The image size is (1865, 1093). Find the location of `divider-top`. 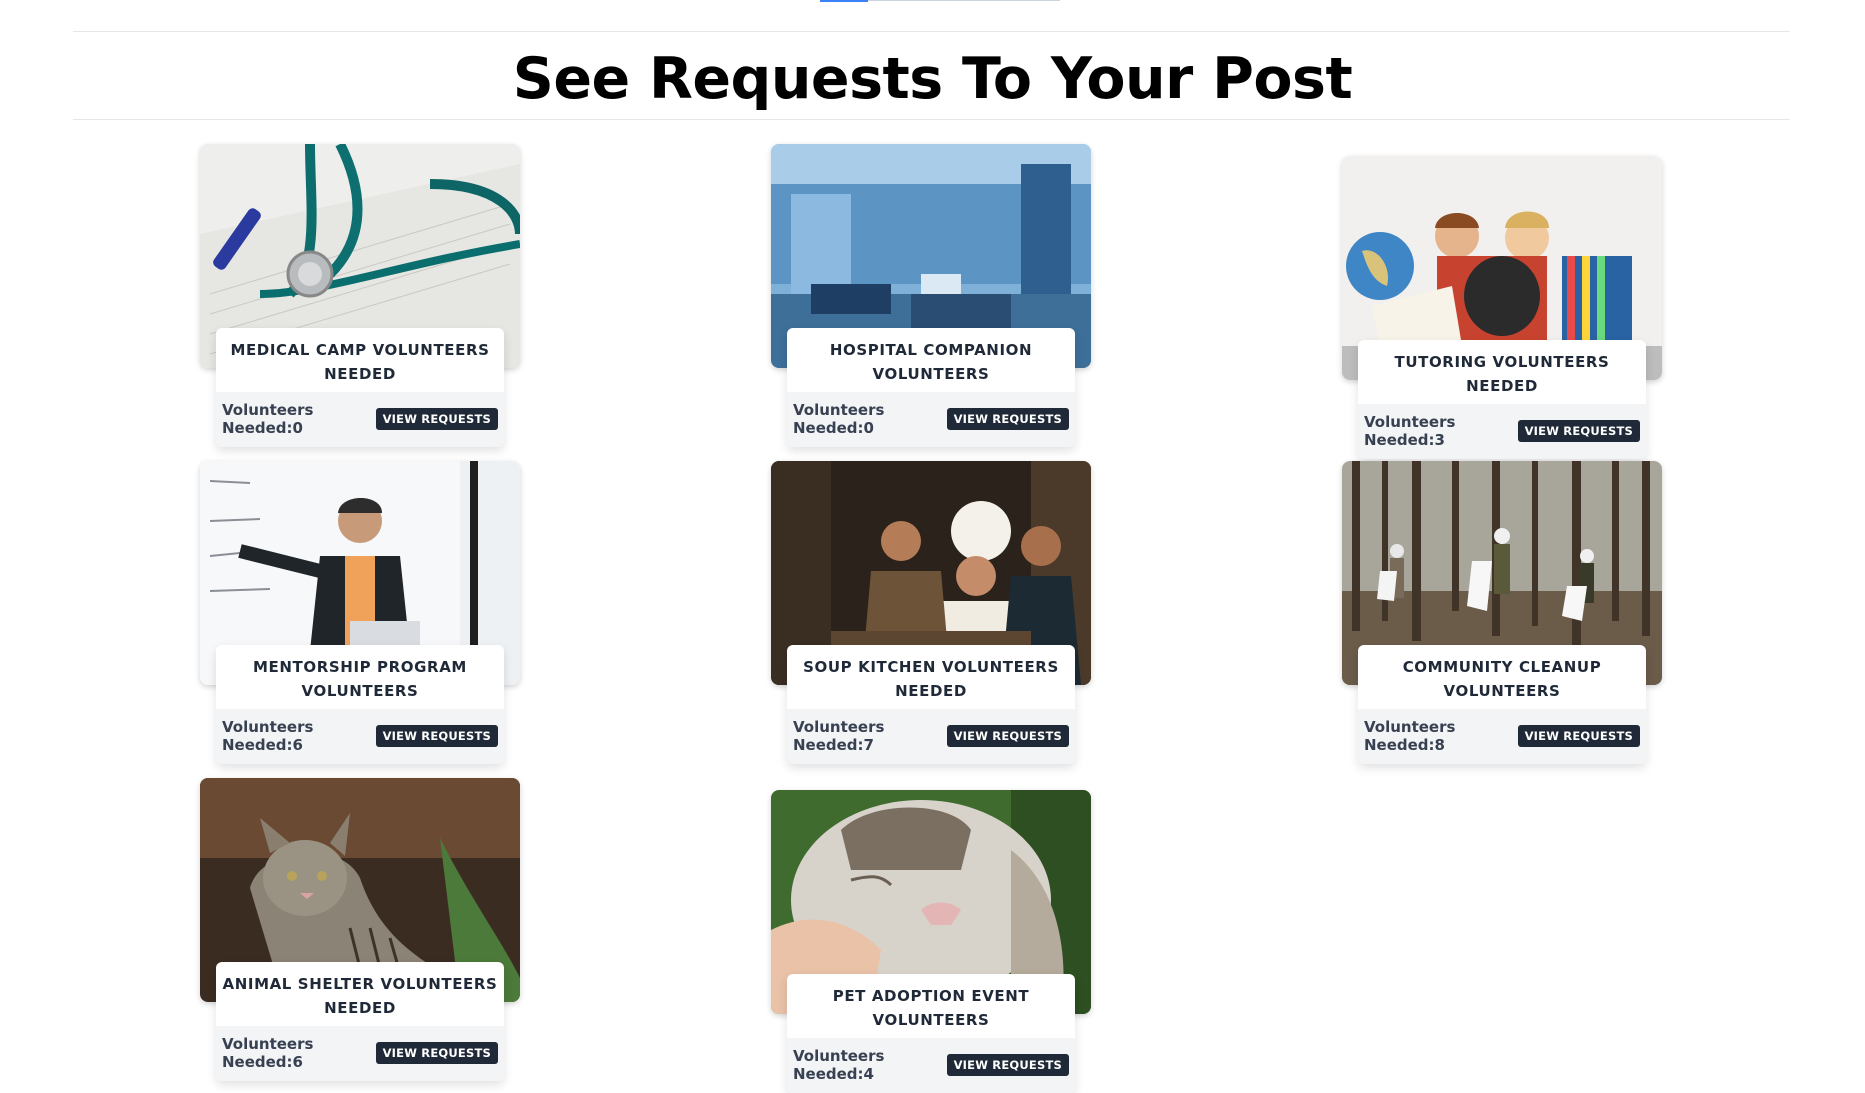

divider-top is located at coordinates (931, 31).